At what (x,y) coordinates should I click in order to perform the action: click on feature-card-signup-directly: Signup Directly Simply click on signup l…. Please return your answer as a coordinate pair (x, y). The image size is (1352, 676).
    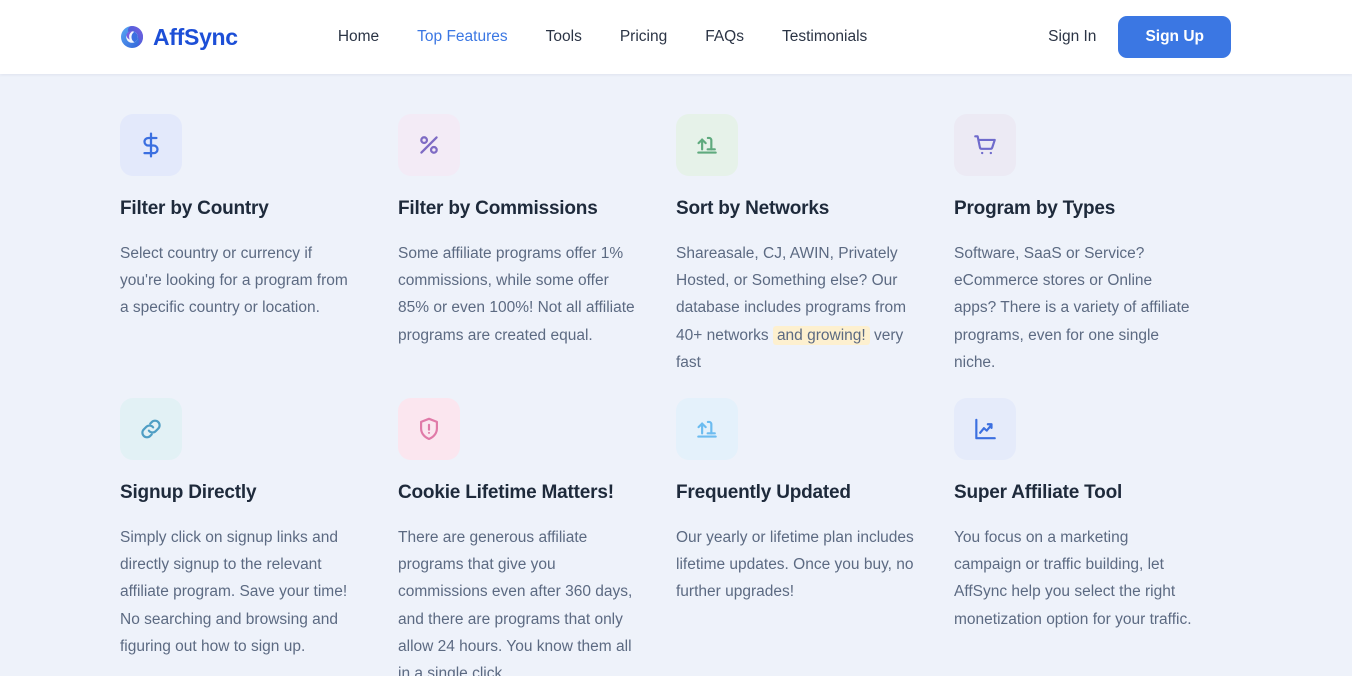
    Looking at the image, I should click on (259, 528).